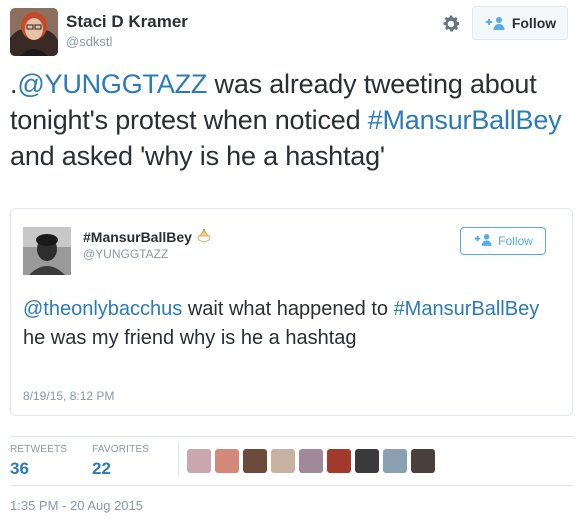 The image size is (584, 528). I want to click on follow-button-label: Follow, so click(534, 23).